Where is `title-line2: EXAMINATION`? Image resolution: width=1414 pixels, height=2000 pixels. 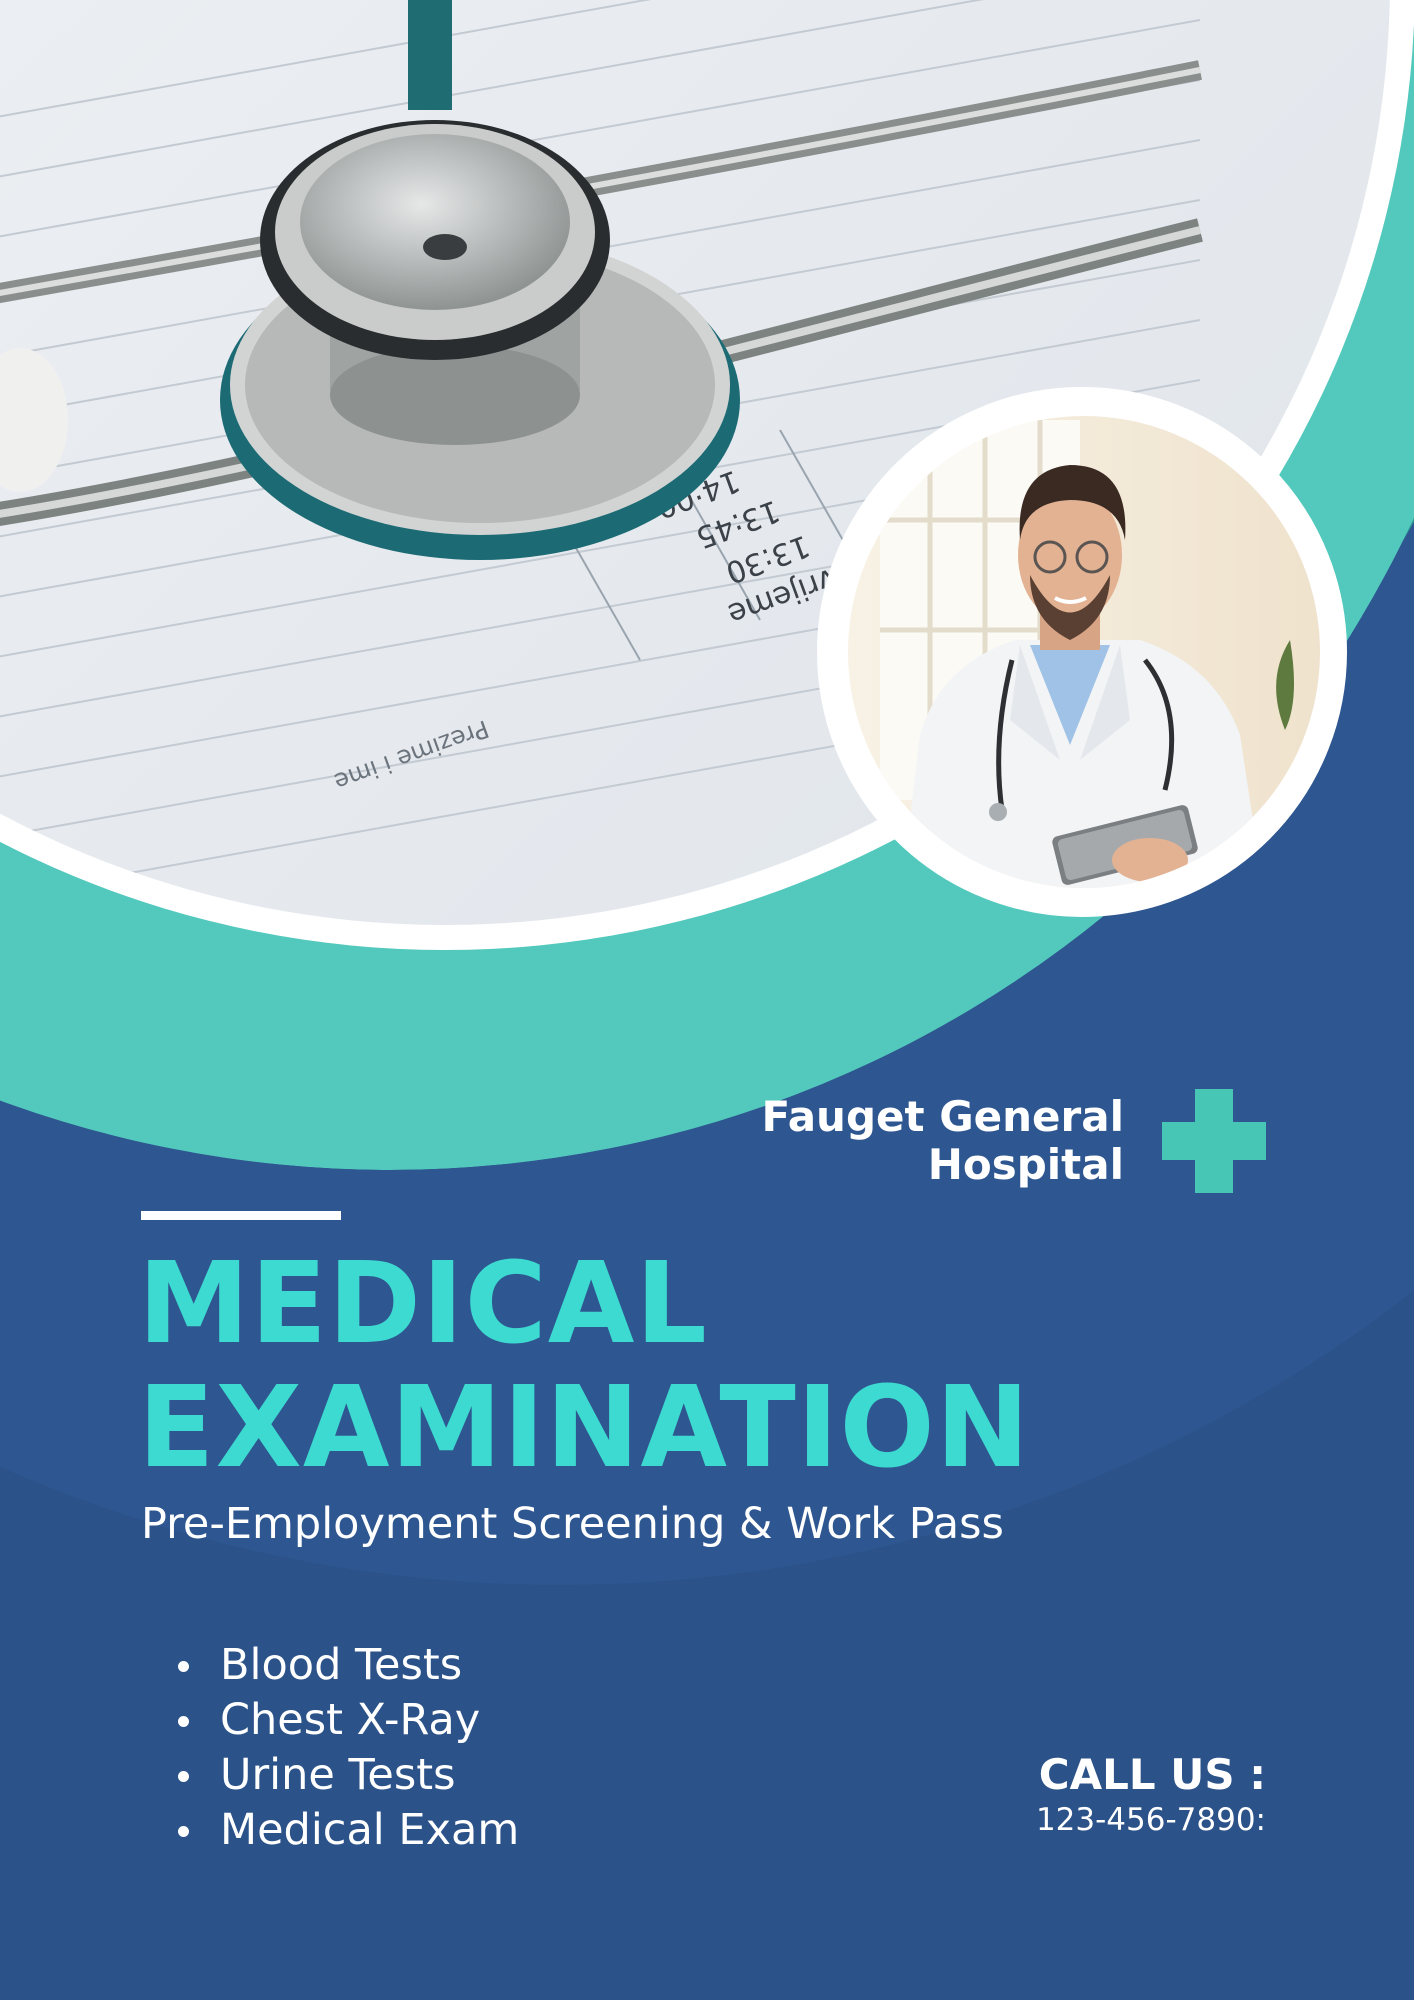
title-line2: EXAMINATION is located at coordinates (584, 1428).